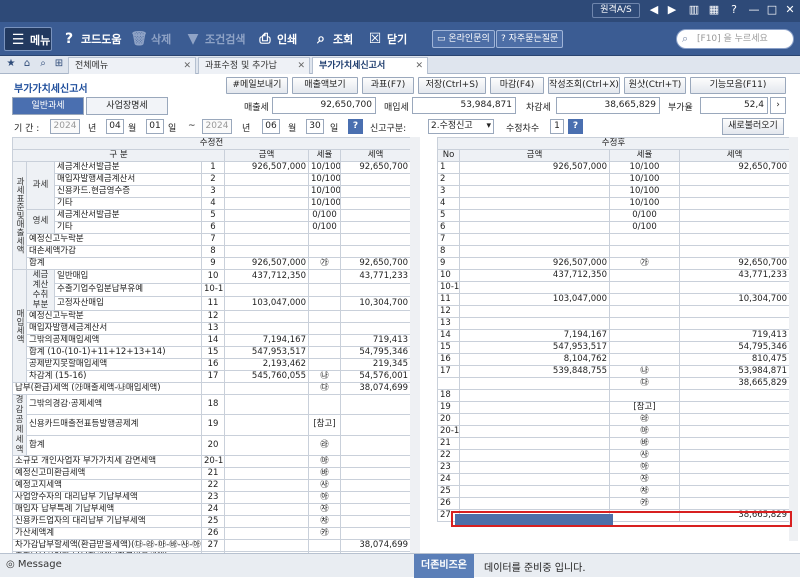 Image resolution: width=800 pixels, height=578 pixels. What do you see at coordinates (59, 63) in the screenshot?
I see `tab-list-icon: ⊞` at bounding box center [59, 63].